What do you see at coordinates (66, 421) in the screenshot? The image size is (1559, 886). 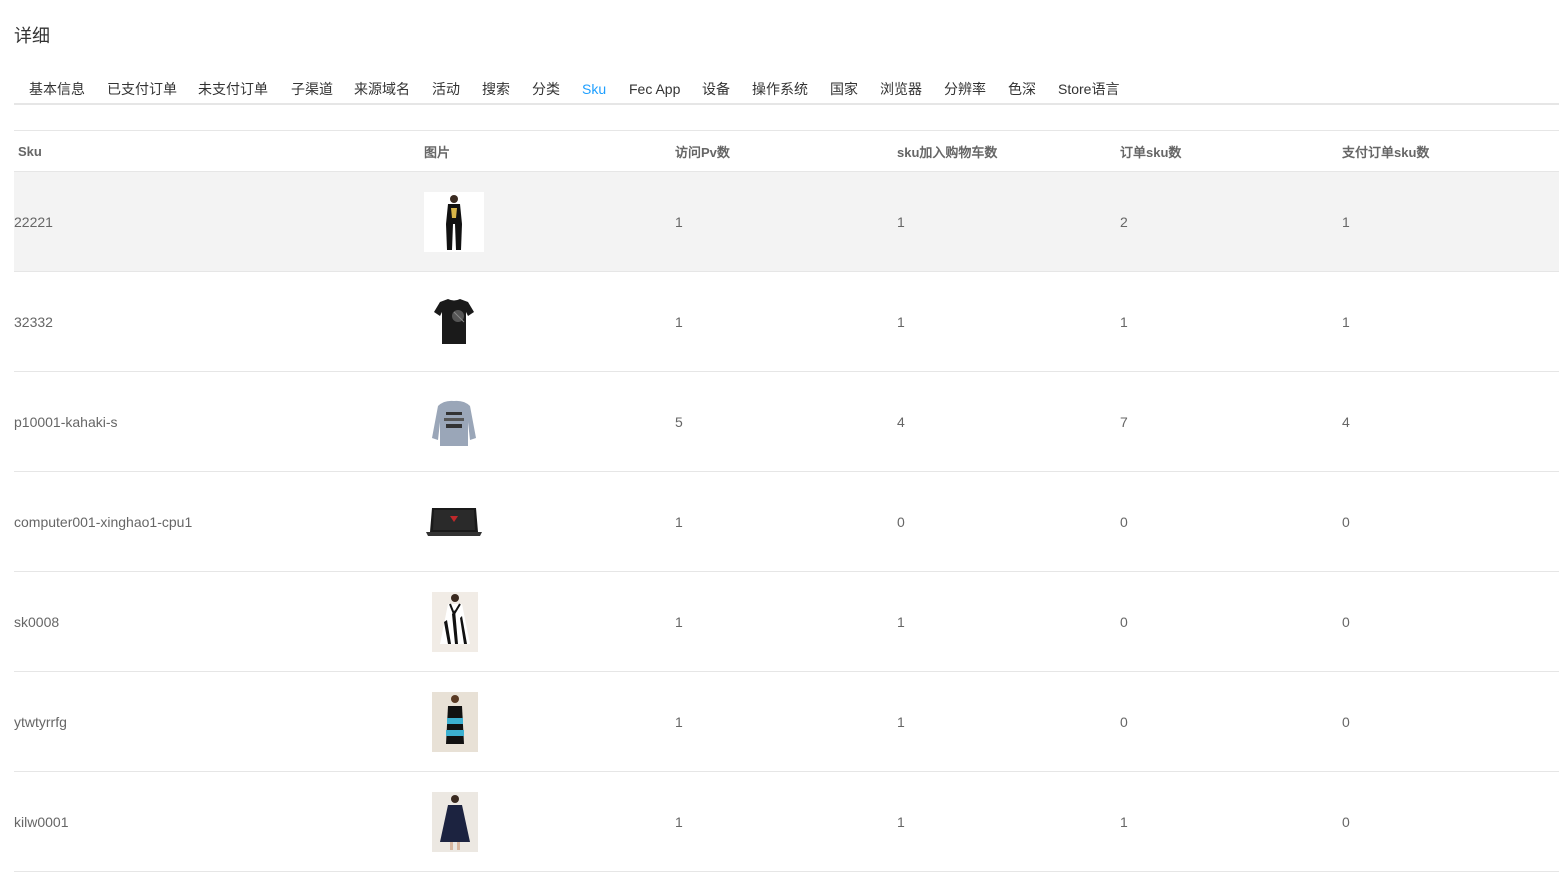 I see `sku-cell: p10001-kahaki-s` at bounding box center [66, 421].